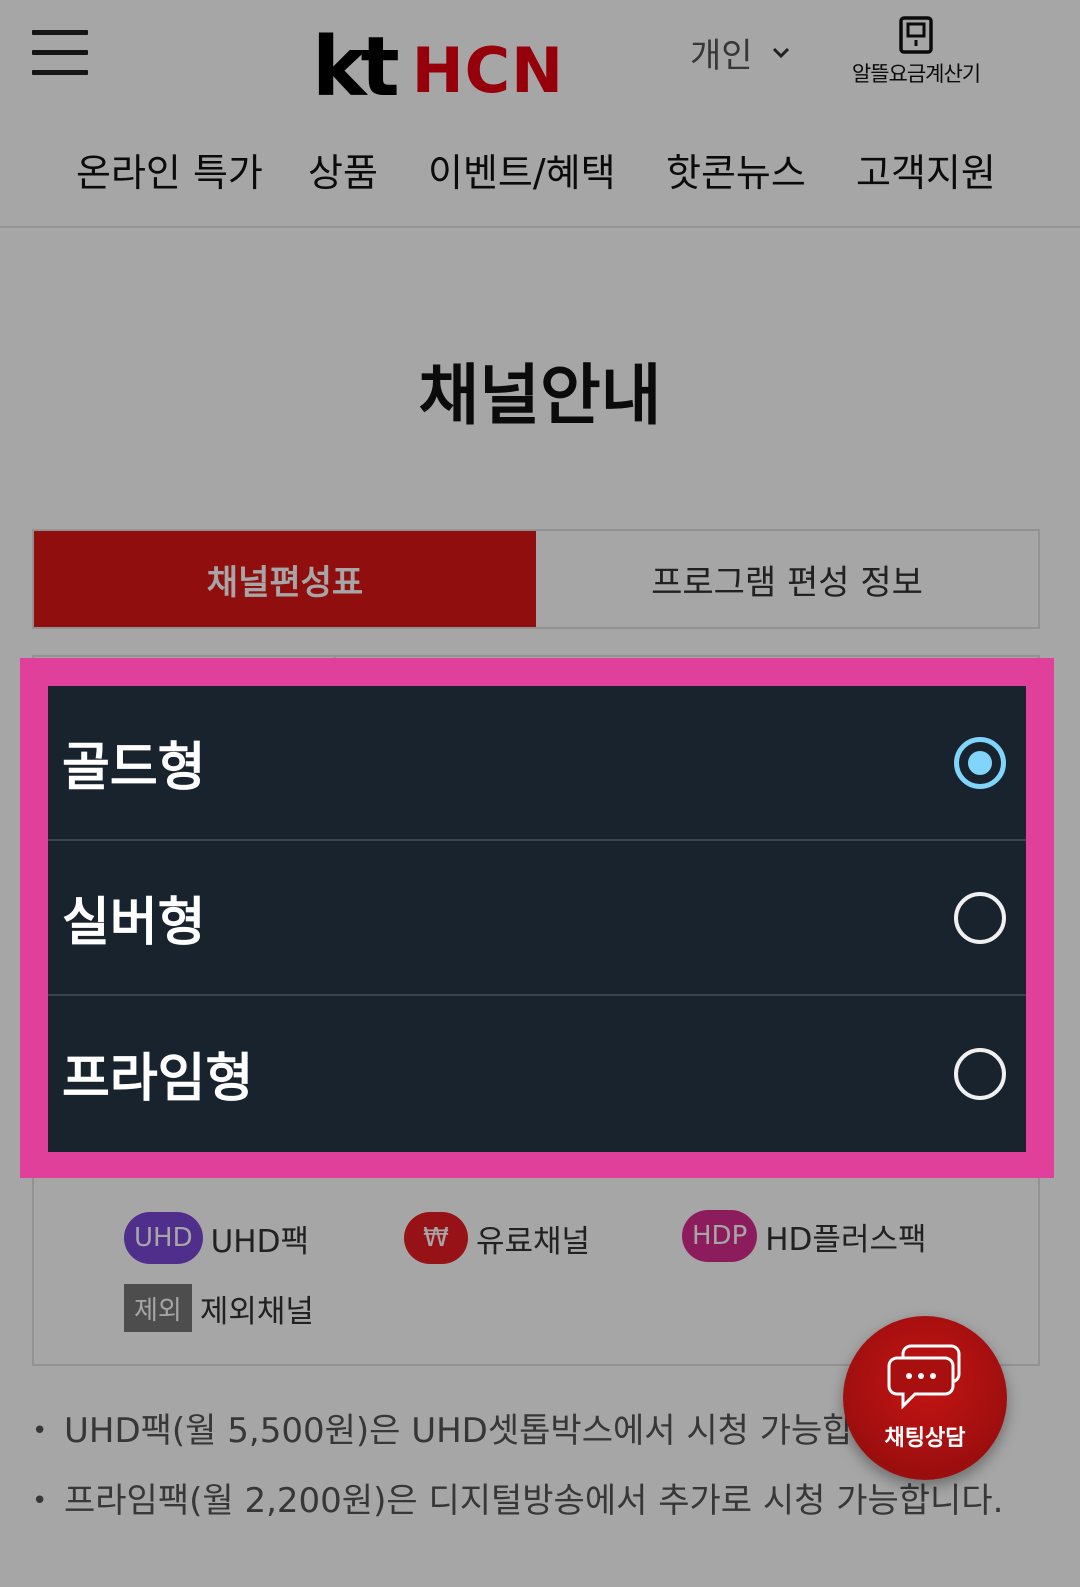 This screenshot has width=1080, height=1587. Describe the element at coordinates (134, 768) in the screenshot. I see `option-label: 골드형` at that location.